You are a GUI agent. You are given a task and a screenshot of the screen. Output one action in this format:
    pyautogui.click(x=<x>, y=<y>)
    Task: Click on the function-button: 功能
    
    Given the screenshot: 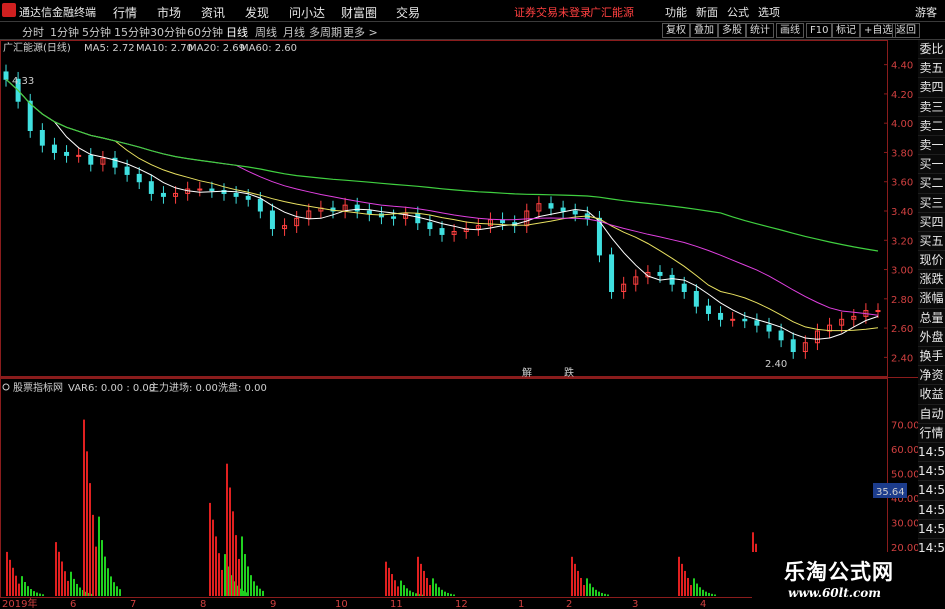 What is the action you would take?
    pyautogui.click(x=676, y=12)
    